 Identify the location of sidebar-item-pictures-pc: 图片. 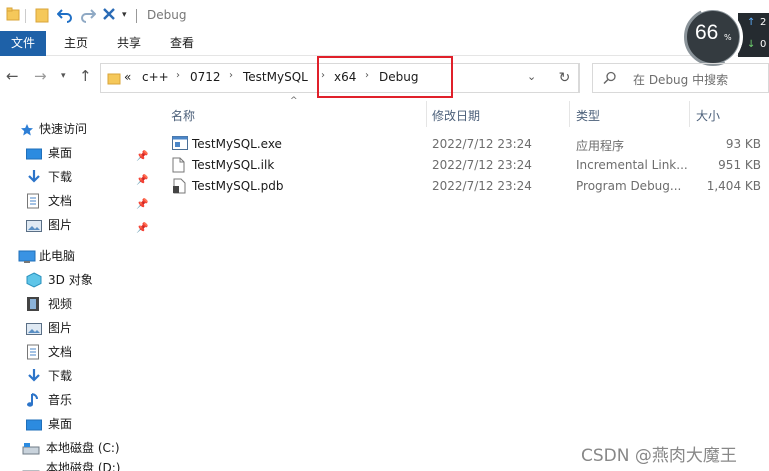
(93, 328).